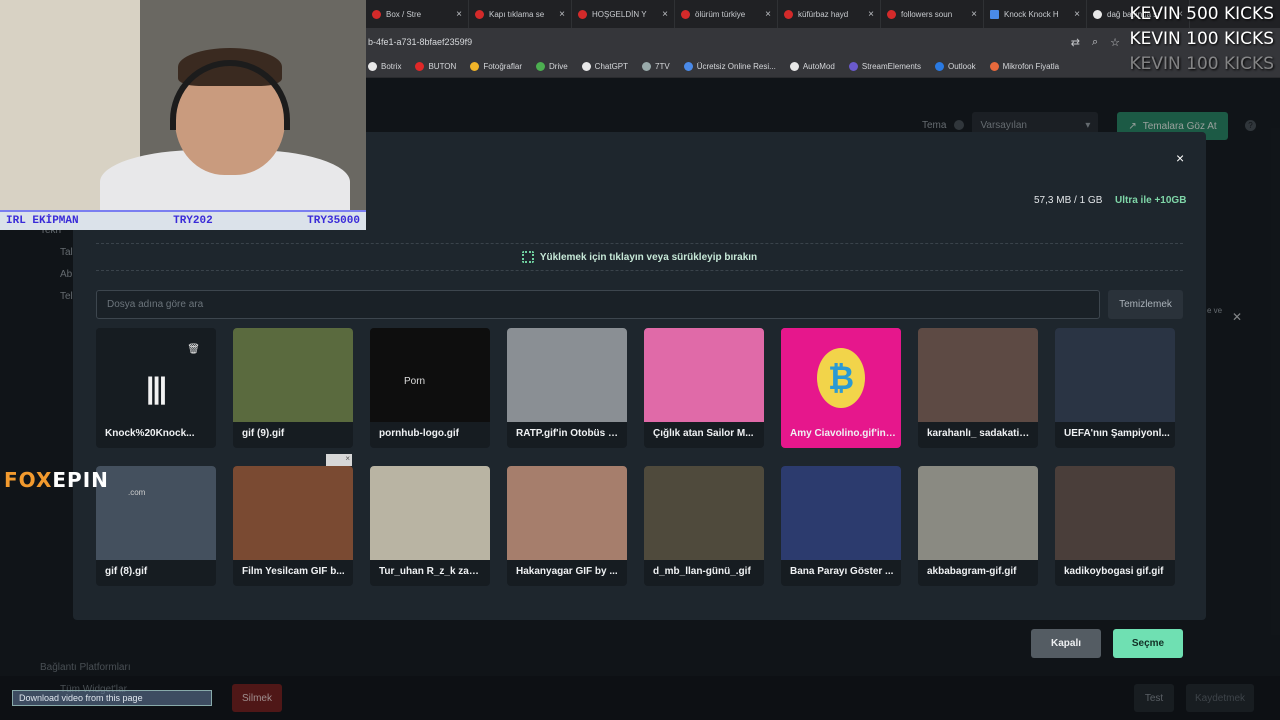 The width and height of the screenshot is (1280, 720). What do you see at coordinates (1068, 200) in the screenshot?
I see `storage-usage: 57,3 MB / 1 GB` at bounding box center [1068, 200].